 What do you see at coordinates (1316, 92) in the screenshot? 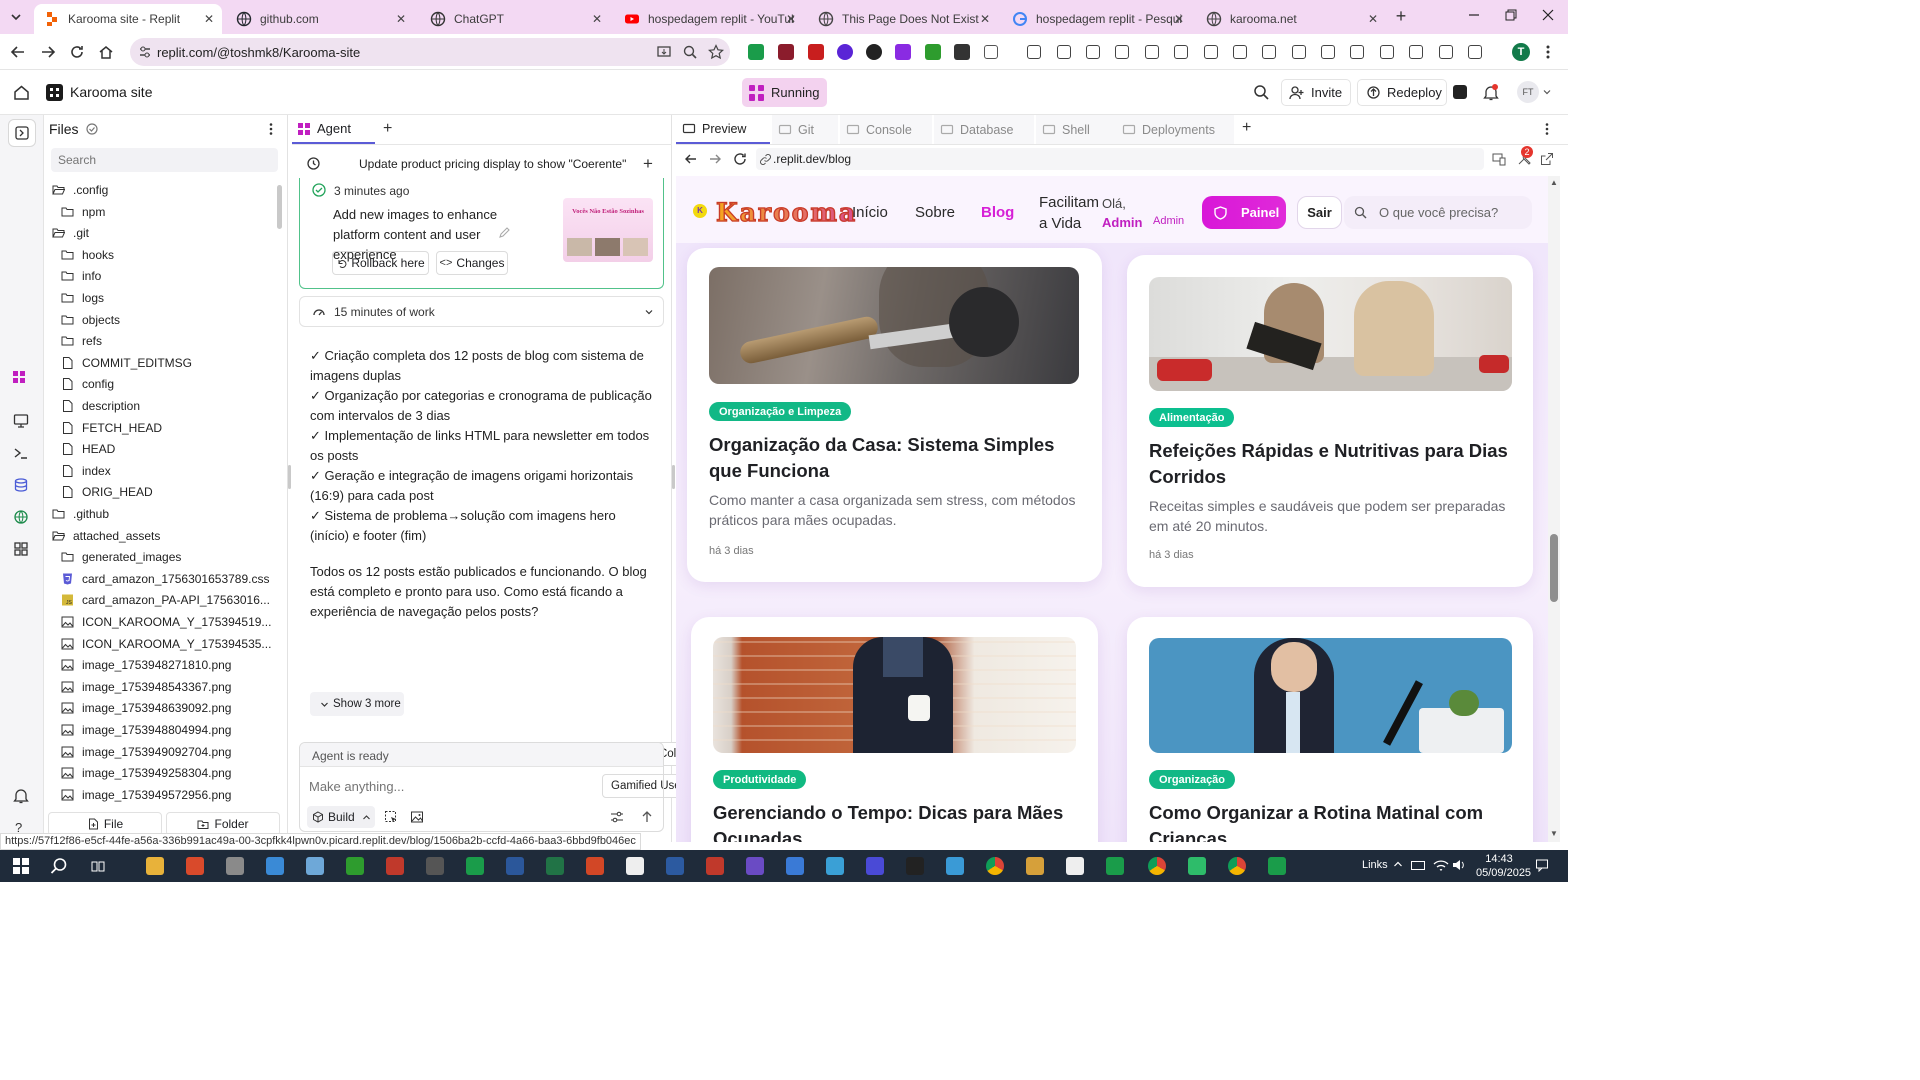
I see `invite-button: Invite` at bounding box center [1316, 92].